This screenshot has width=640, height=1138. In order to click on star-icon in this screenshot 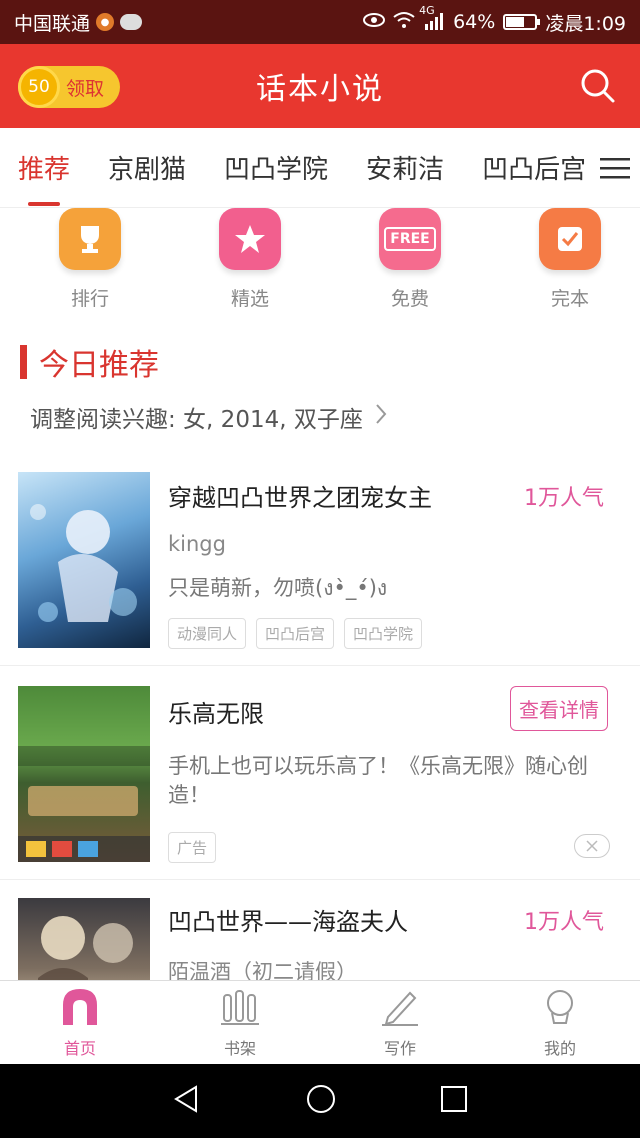, I will do `click(250, 239)`.